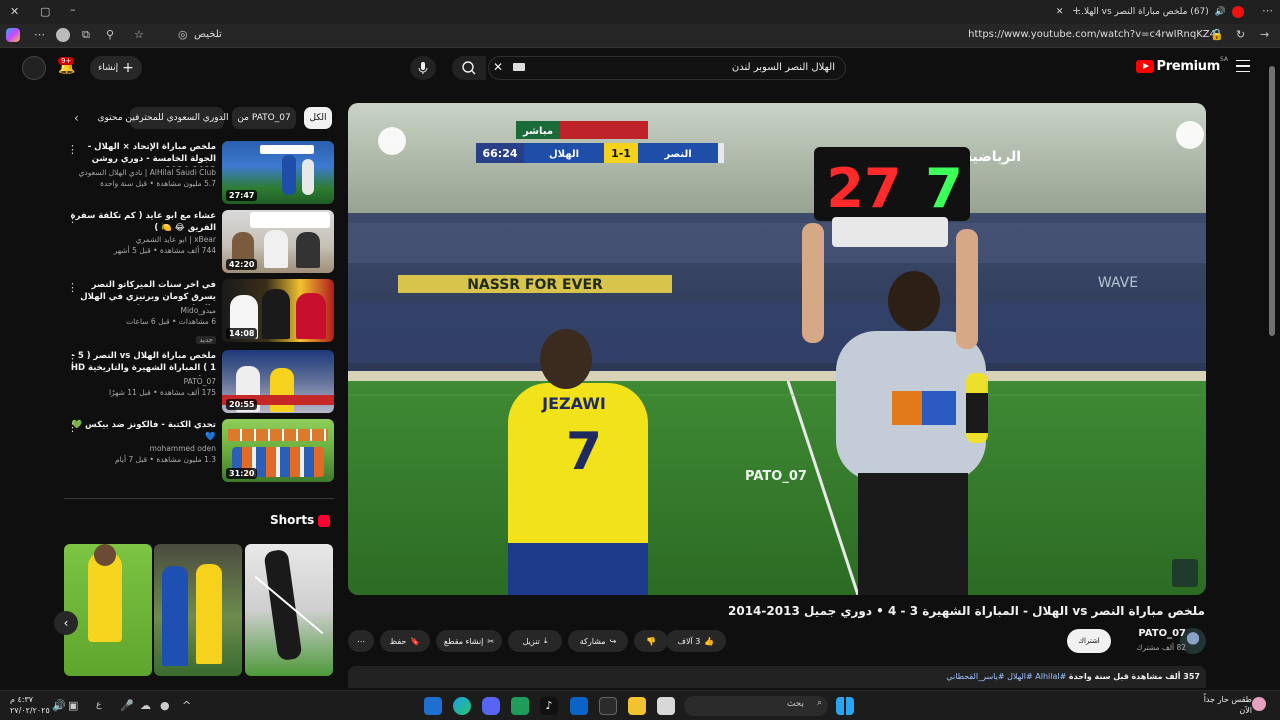 The height and width of the screenshot is (720, 1280). What do you see at coordinates (127, 705) in the screenshot?
I see `mic-tray-icon: 🎤` at bounding box center [127, 705].